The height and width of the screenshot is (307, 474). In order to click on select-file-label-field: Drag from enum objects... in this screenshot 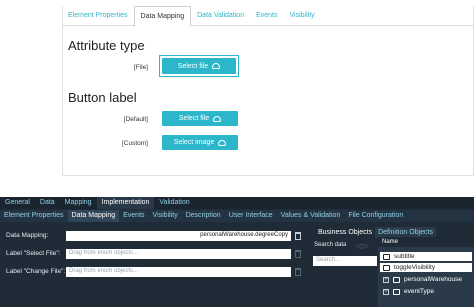, I will do `click(178, 254)`.